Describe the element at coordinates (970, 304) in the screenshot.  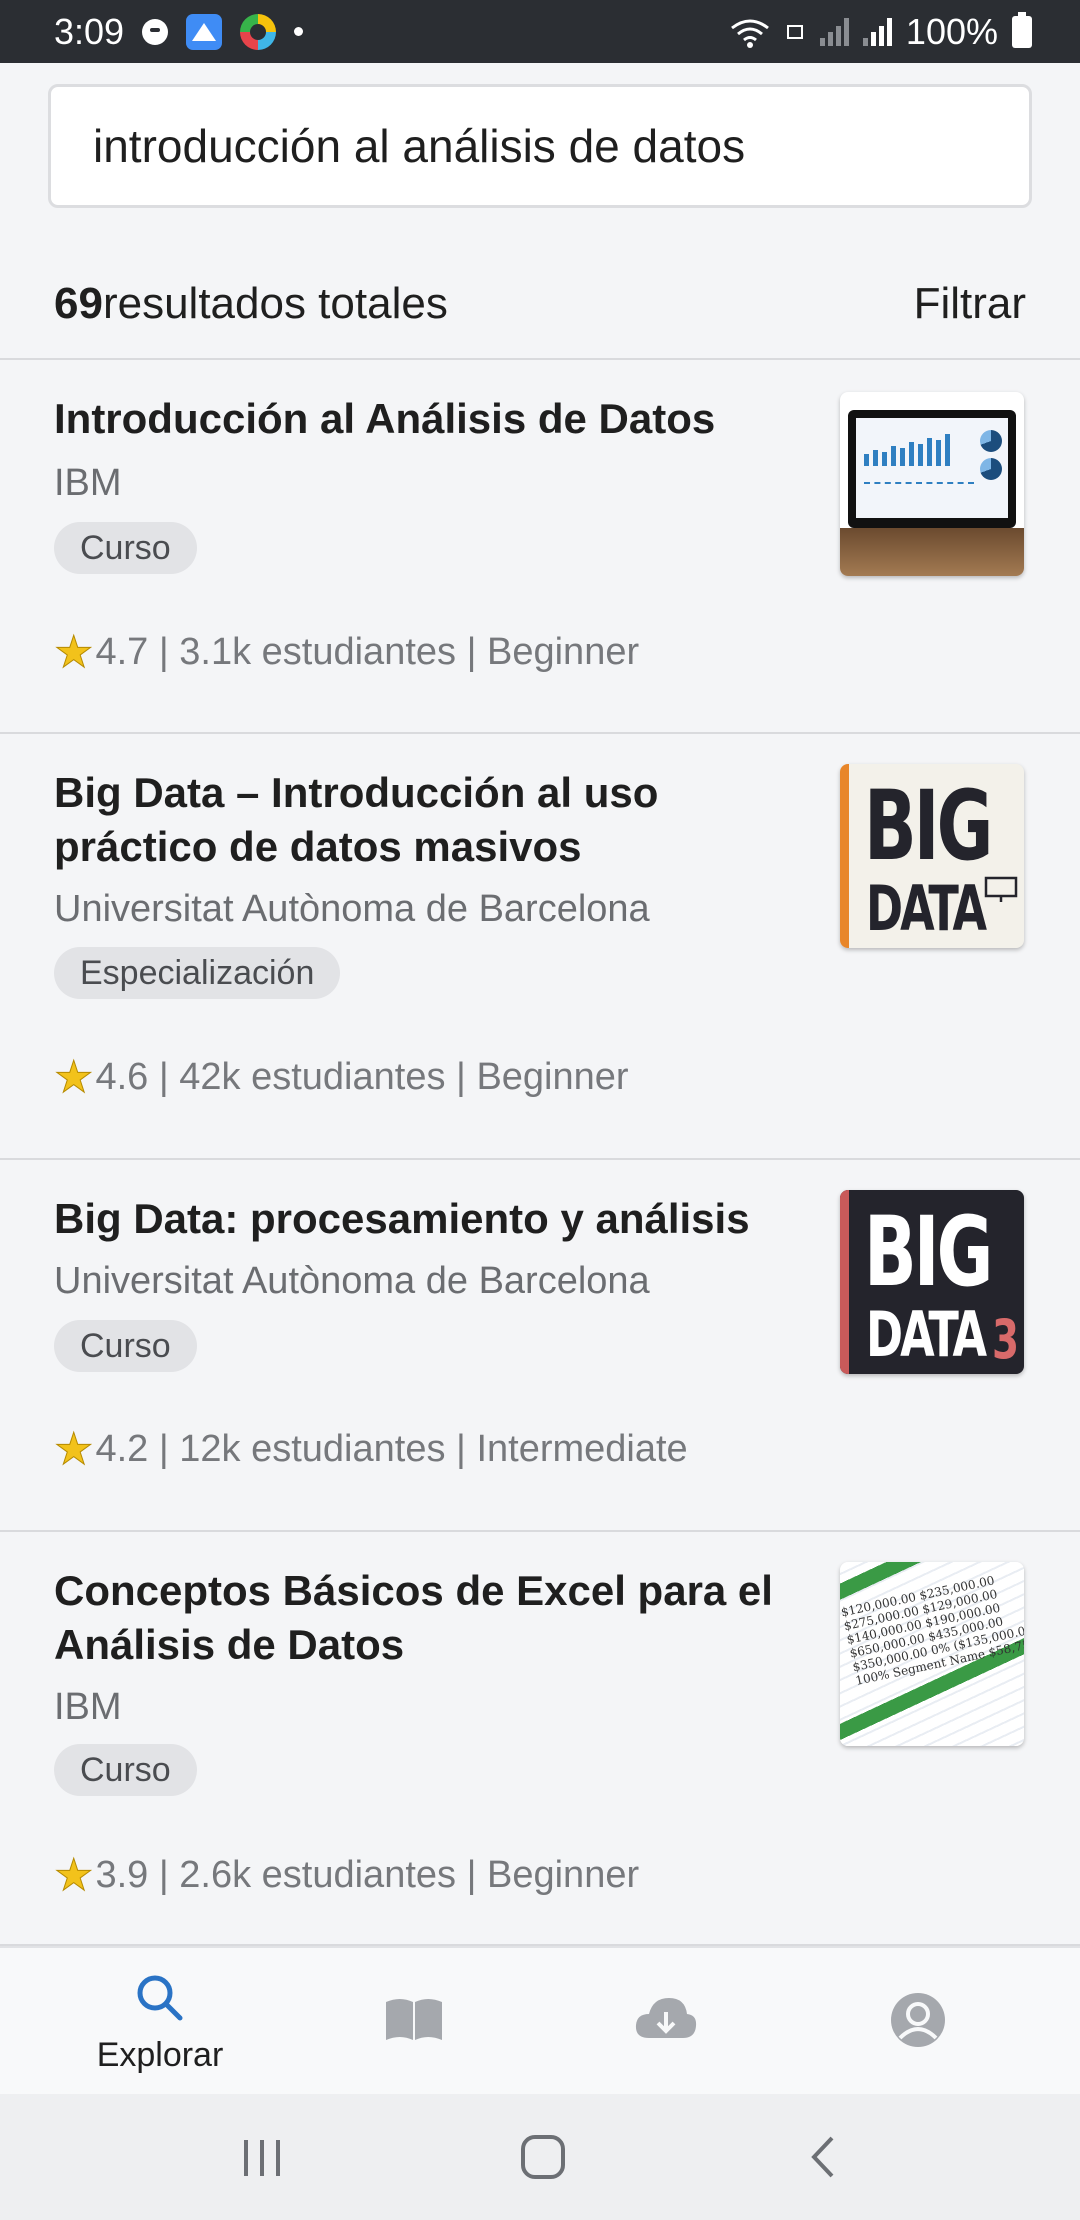
I see `filter-button: Filtrar` at that location.